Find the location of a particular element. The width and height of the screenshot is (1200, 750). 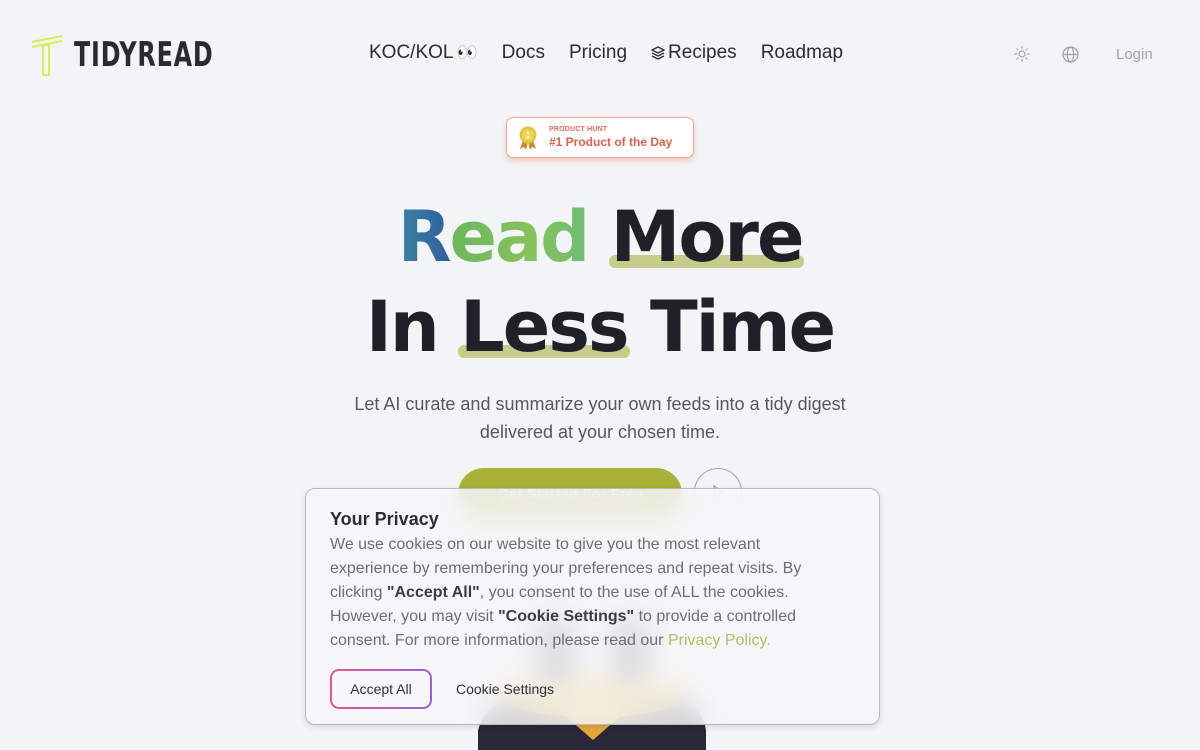

badge-title: #1 Product of the Day is located at coordinates (611, 142).